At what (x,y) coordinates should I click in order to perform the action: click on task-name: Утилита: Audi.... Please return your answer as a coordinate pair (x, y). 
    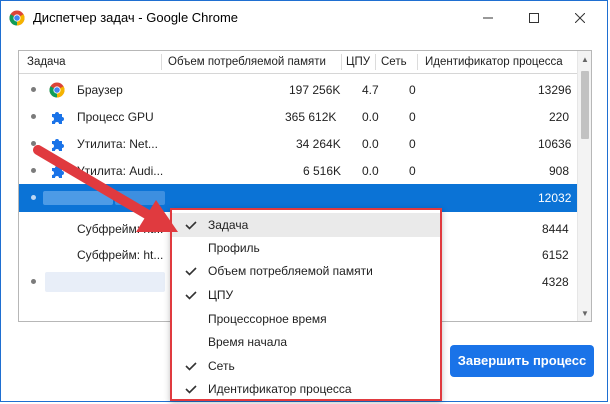
    Looking at the image, I should click on (120, 171).